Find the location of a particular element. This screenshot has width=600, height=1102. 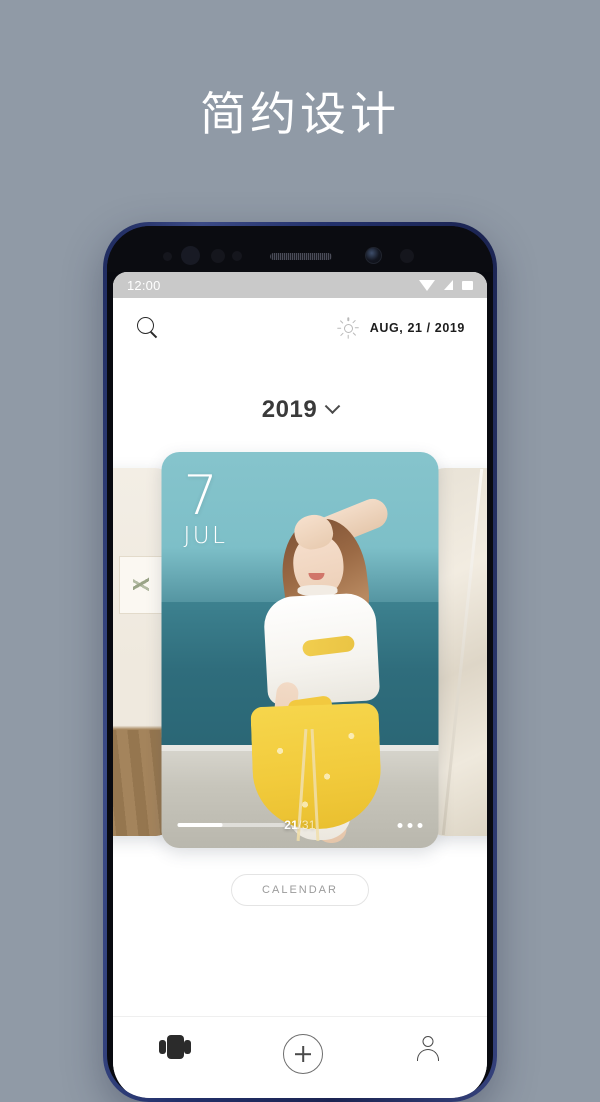

nav-item-profile is located at coordinates (428, 1047).